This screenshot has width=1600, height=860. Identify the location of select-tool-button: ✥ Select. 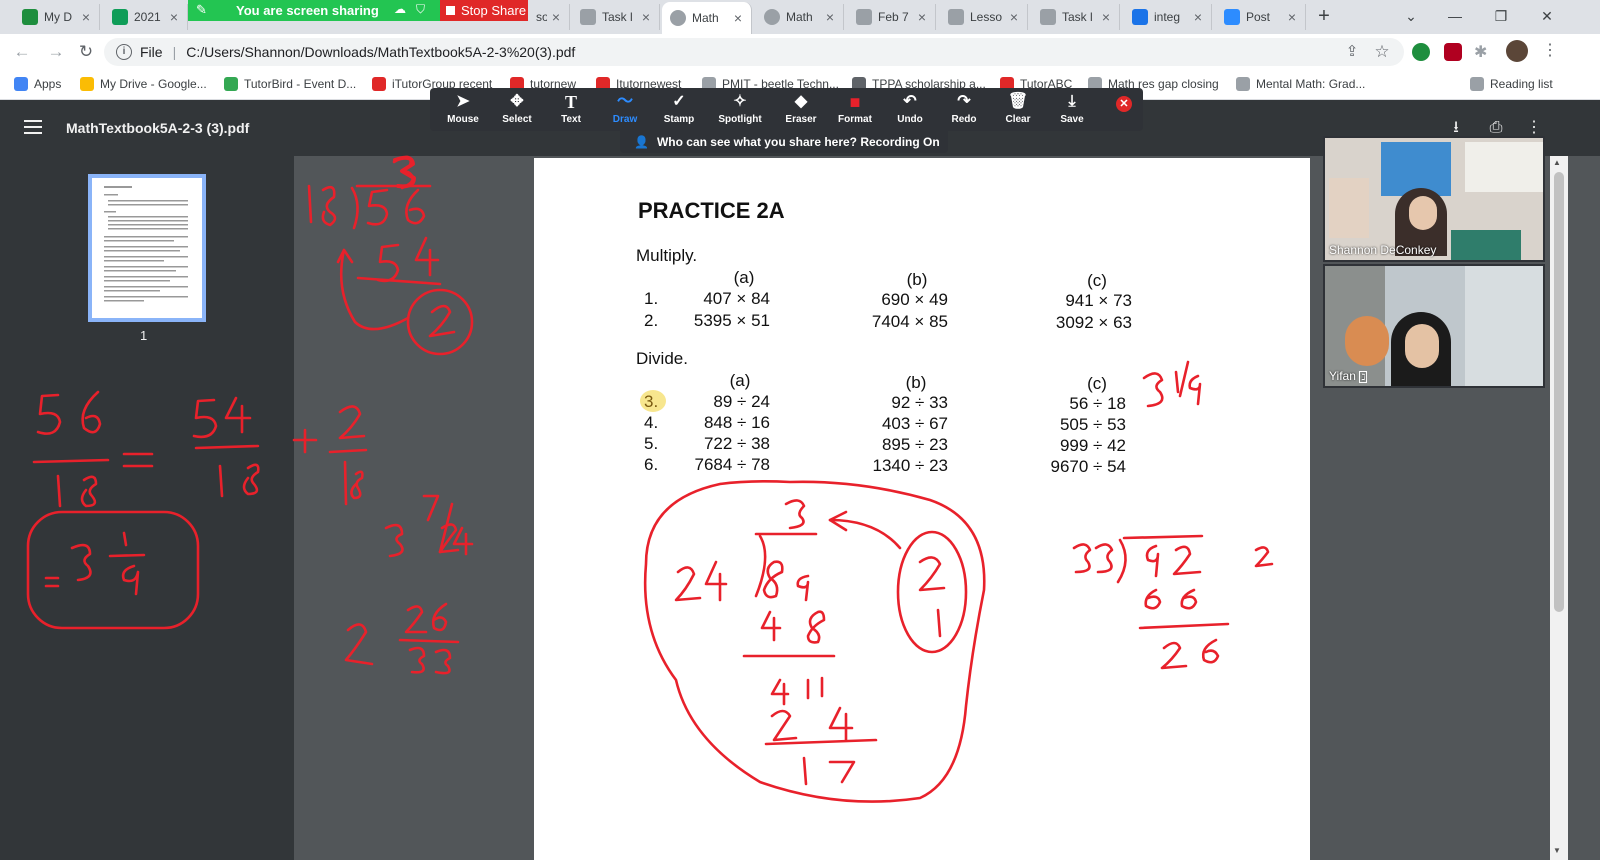
(517, 108).